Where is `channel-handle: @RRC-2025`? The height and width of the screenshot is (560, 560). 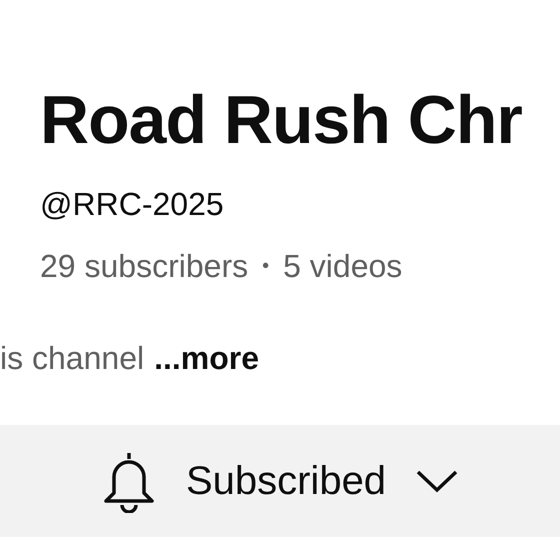 channel-handle: @RRC-2025 is located at coordinates (132, 204).